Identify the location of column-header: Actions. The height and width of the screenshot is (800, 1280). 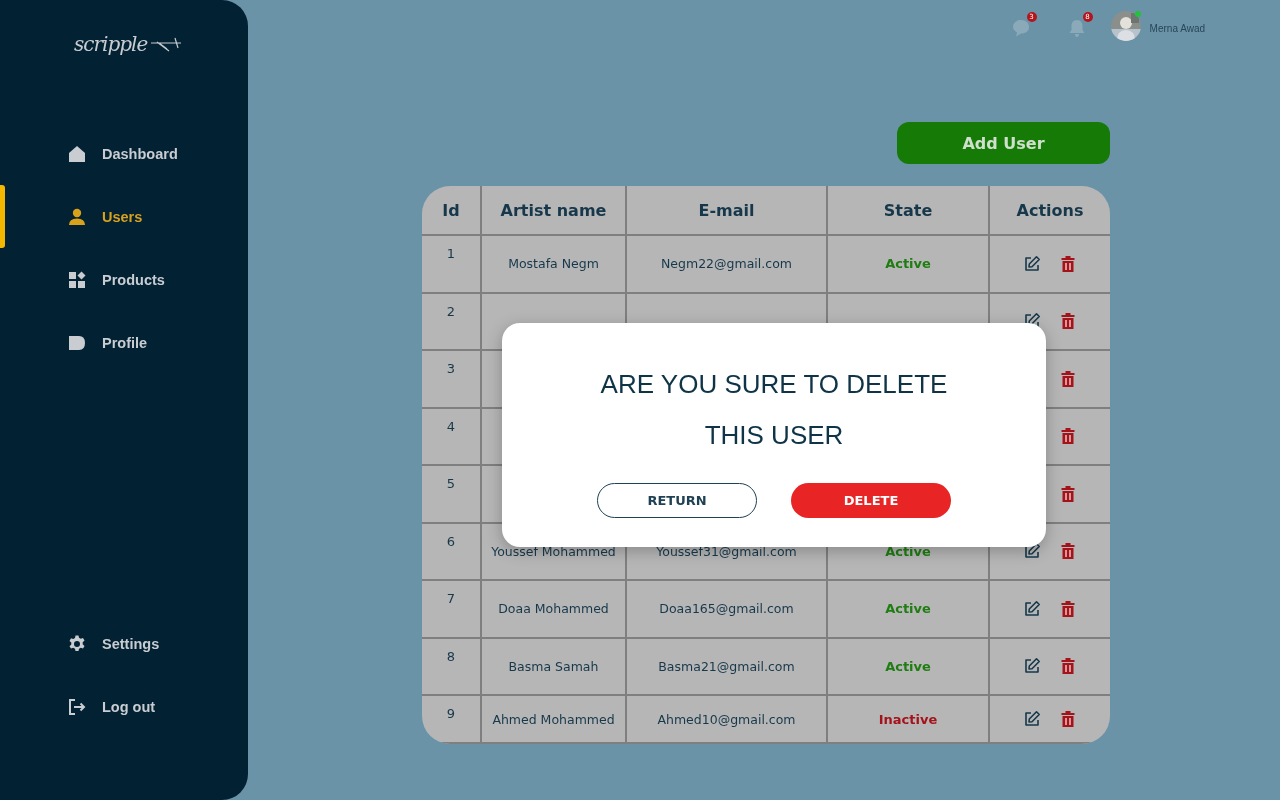
(1050, 211).